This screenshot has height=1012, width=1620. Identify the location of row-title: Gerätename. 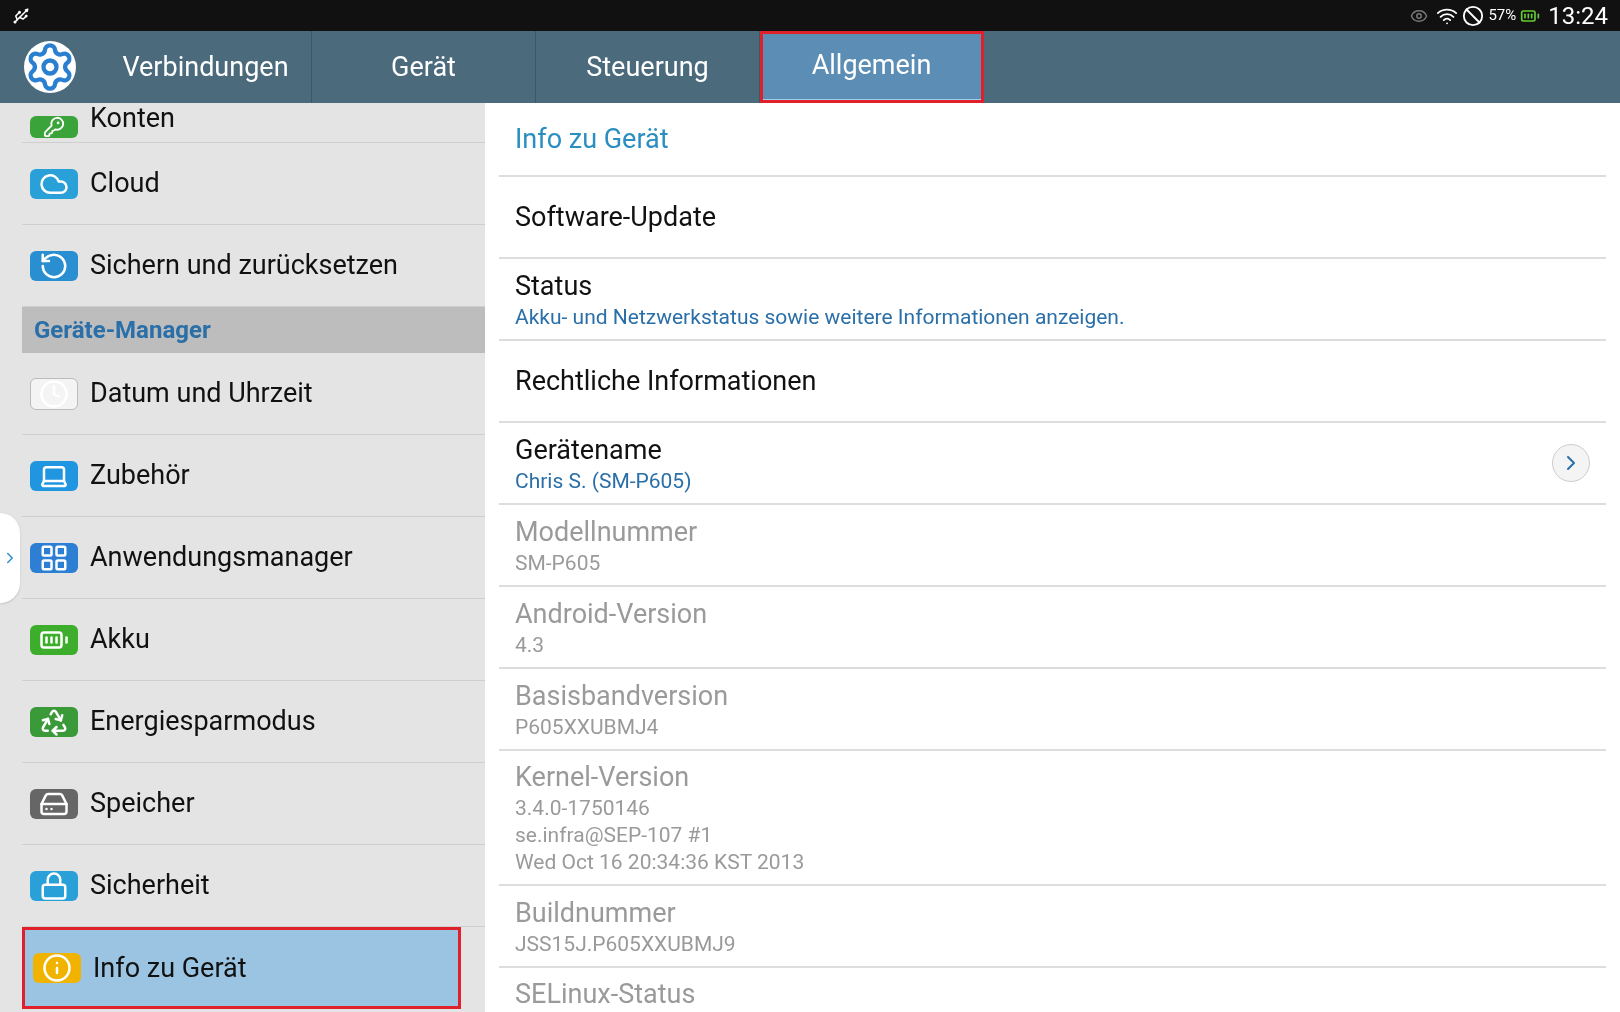
(589, 450).